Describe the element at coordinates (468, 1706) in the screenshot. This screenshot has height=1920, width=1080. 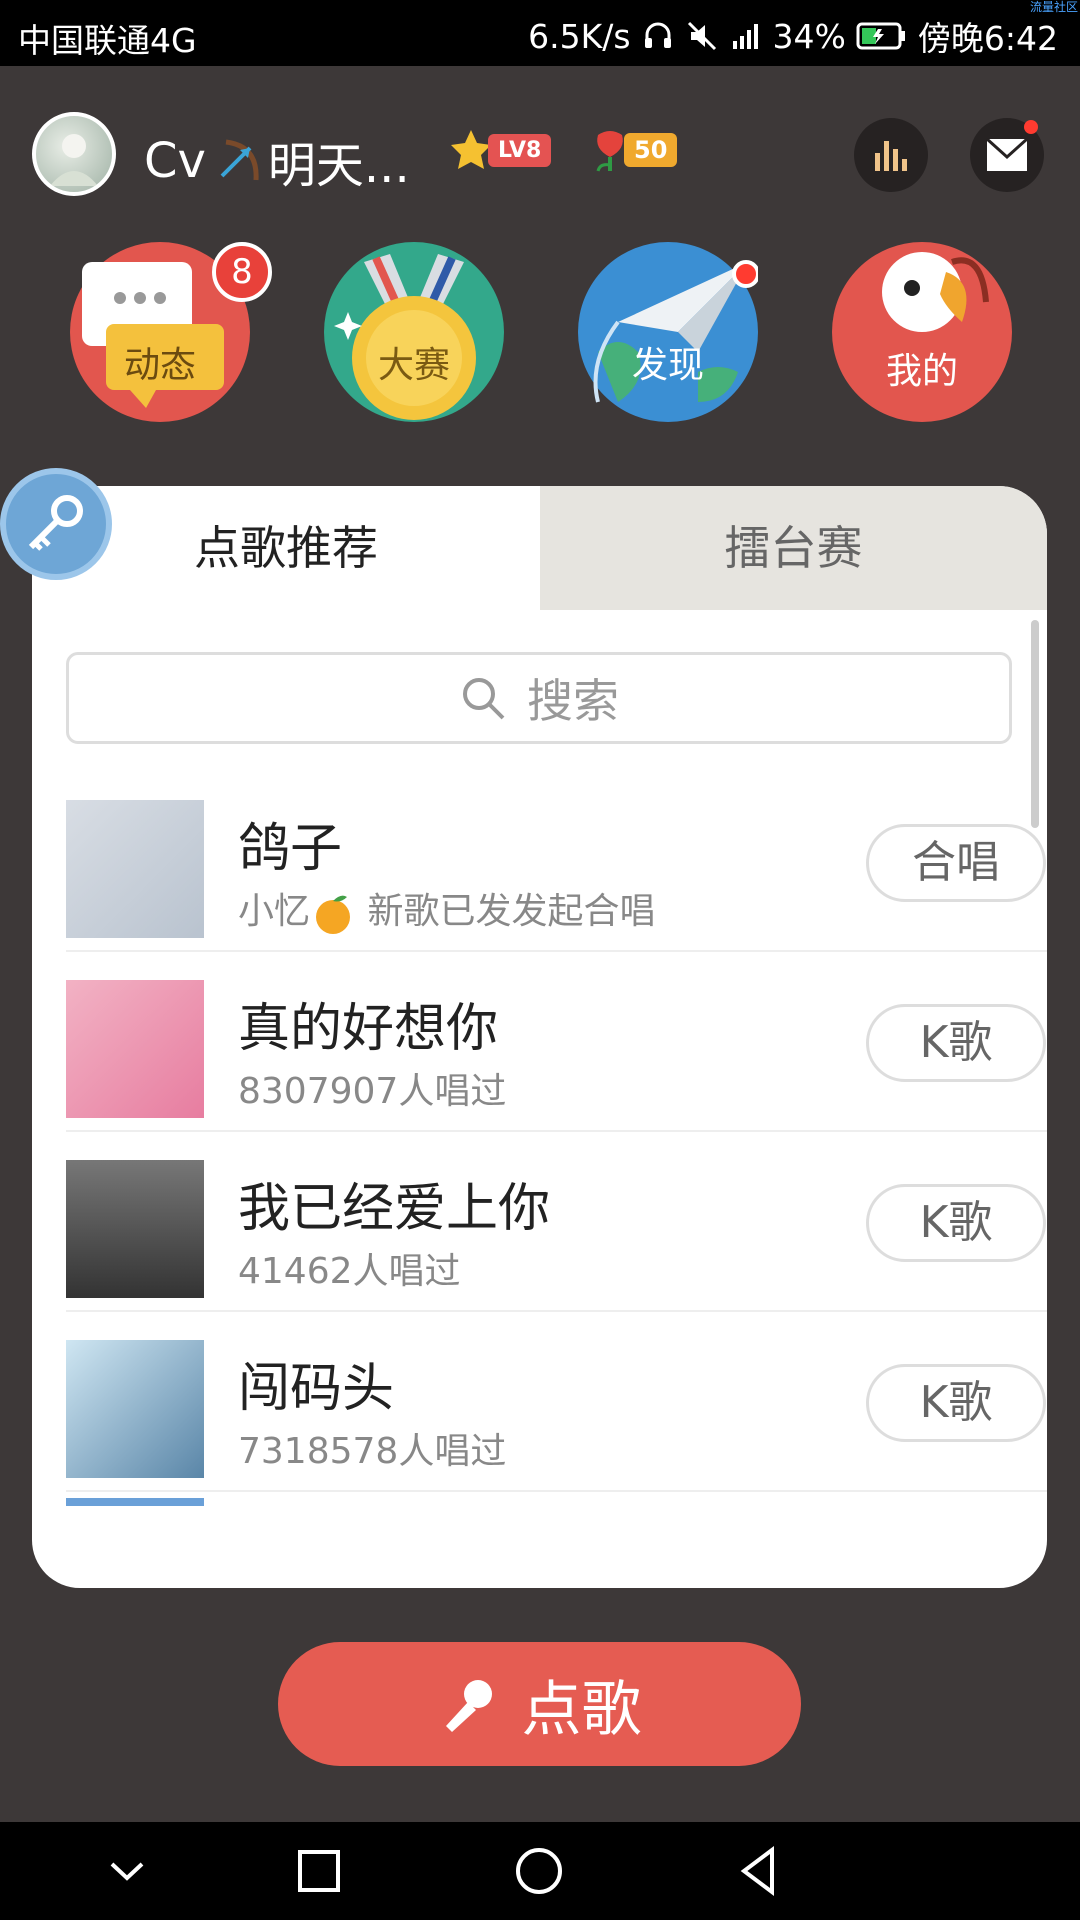
I see `microphone-icon` at that location.